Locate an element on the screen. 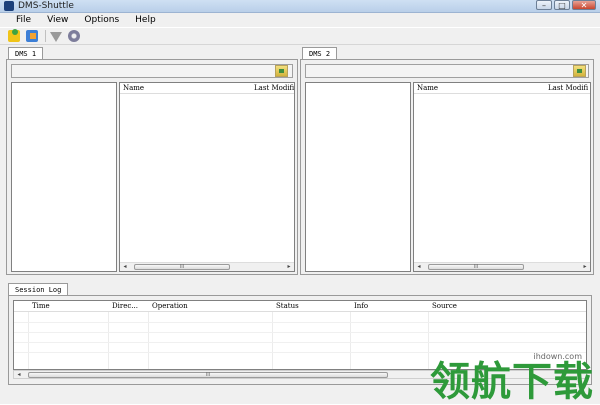  dms1-column-last-modified: Last Modifi is located at coordinates (274, 88).